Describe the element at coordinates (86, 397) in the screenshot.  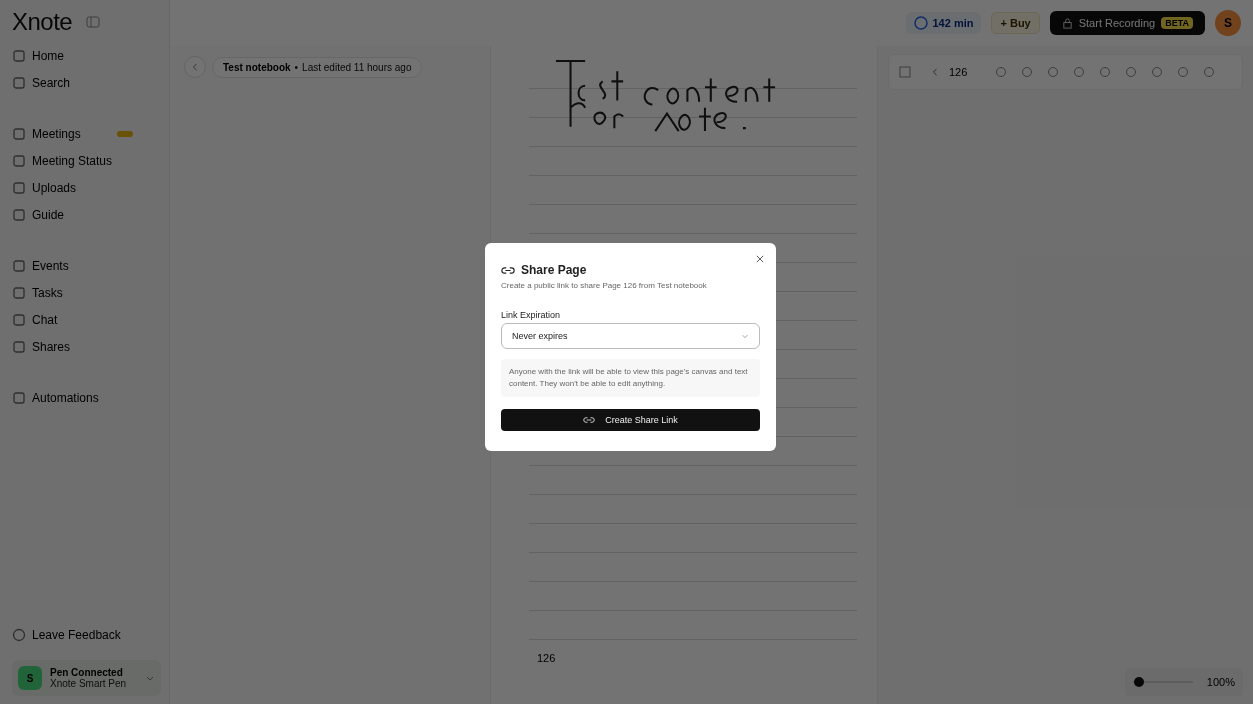
I see `sidebar-item: Automations` at that location.